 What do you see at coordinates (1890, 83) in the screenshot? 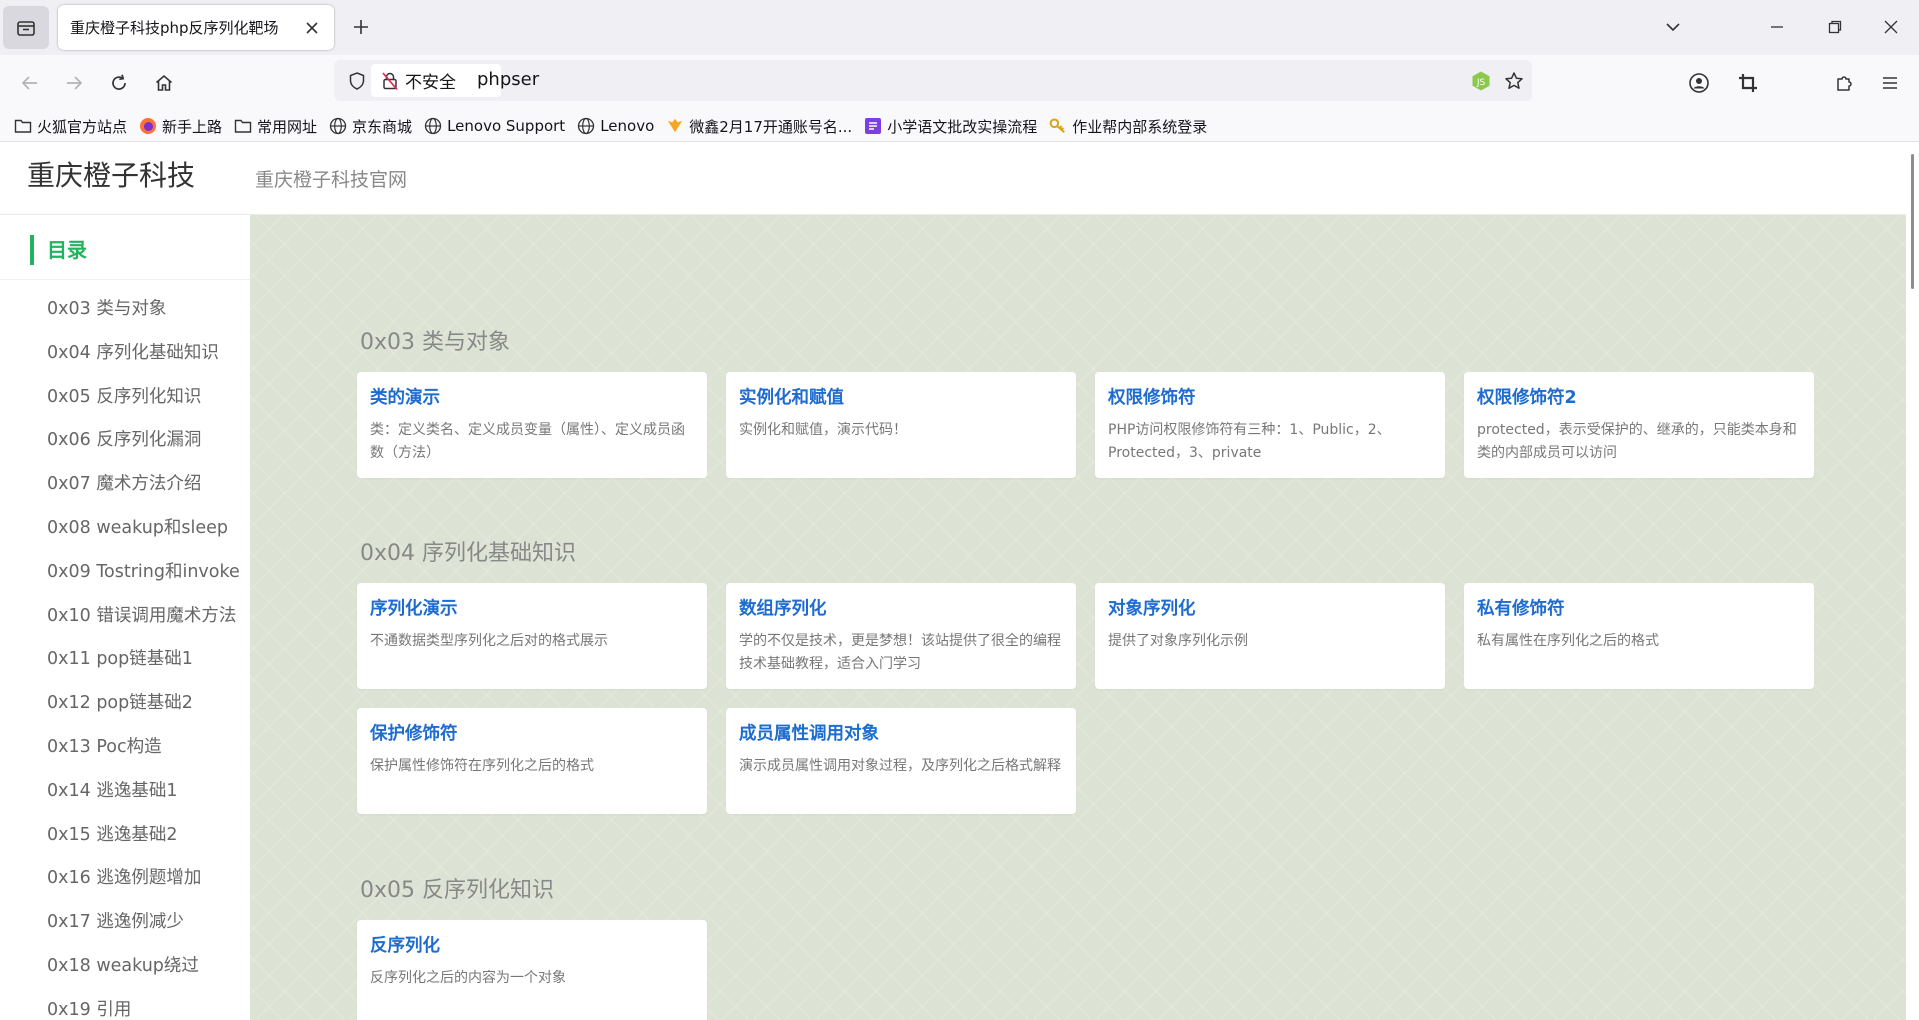
I see `menu-button` at bounding box center [1890, 83].